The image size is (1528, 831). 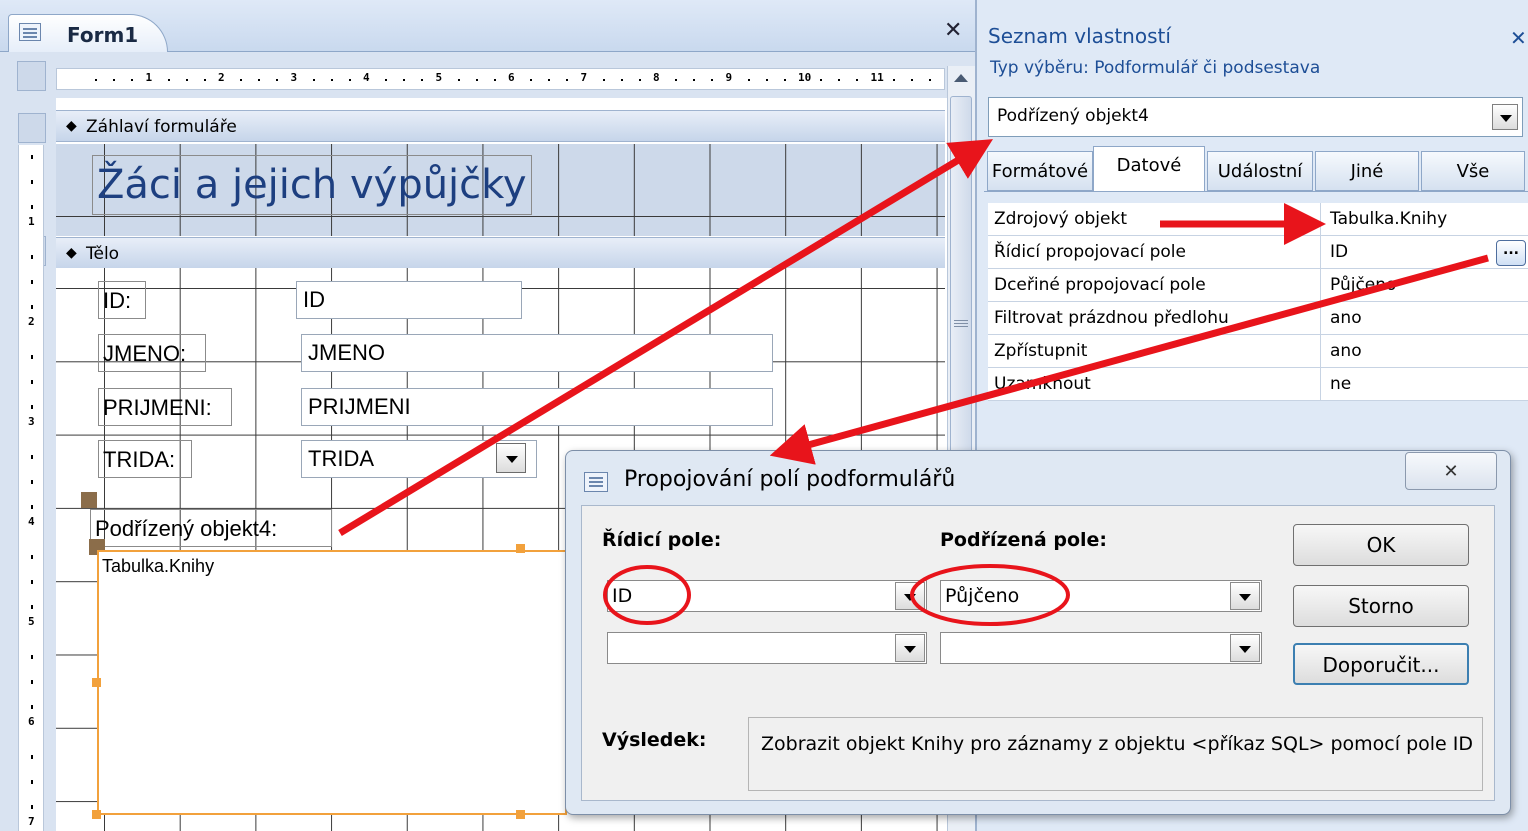 What do you see at coordinates (1424, 252) in the screenshot?
I see `property-value: ID` at bounding box center [1424, 252].